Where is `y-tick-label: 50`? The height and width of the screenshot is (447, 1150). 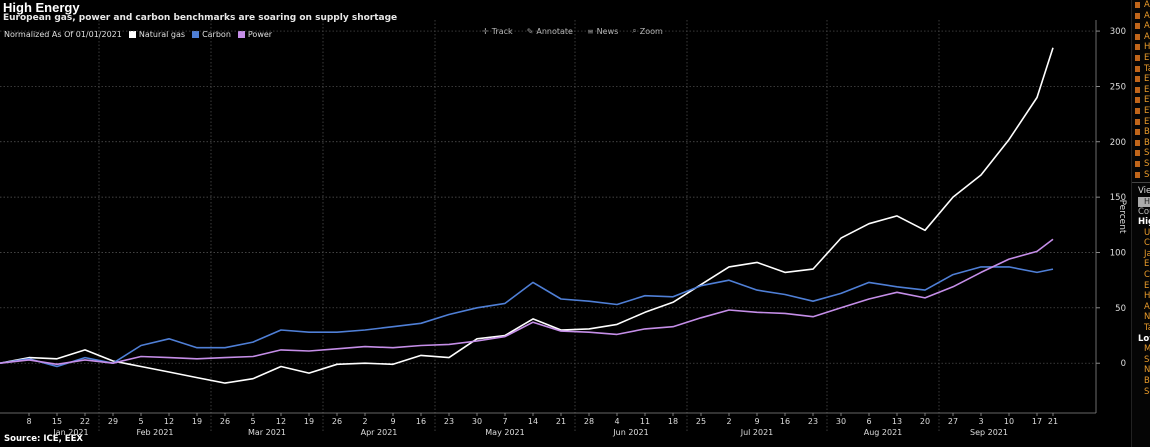 y-tick-label: 50 is located at coordinates (1120, 309).